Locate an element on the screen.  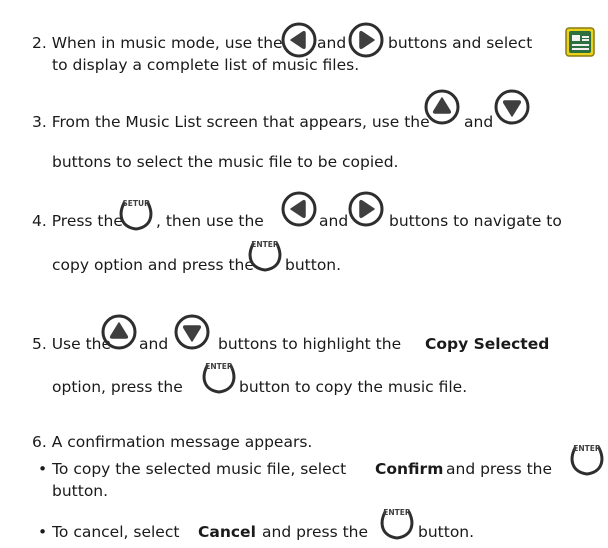
step5-text-5: button to copy the music file. is located at coordinates (353, 387).